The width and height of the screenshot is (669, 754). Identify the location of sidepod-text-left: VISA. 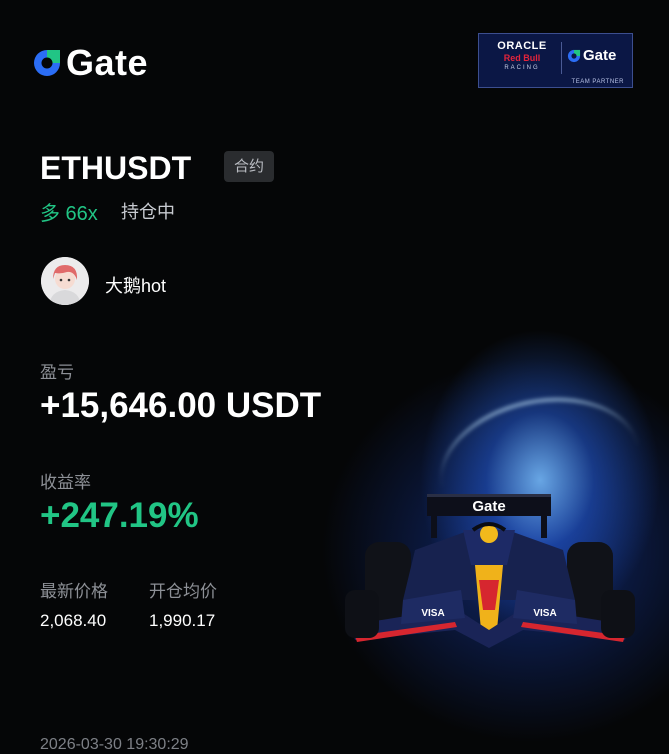
(432, 613).